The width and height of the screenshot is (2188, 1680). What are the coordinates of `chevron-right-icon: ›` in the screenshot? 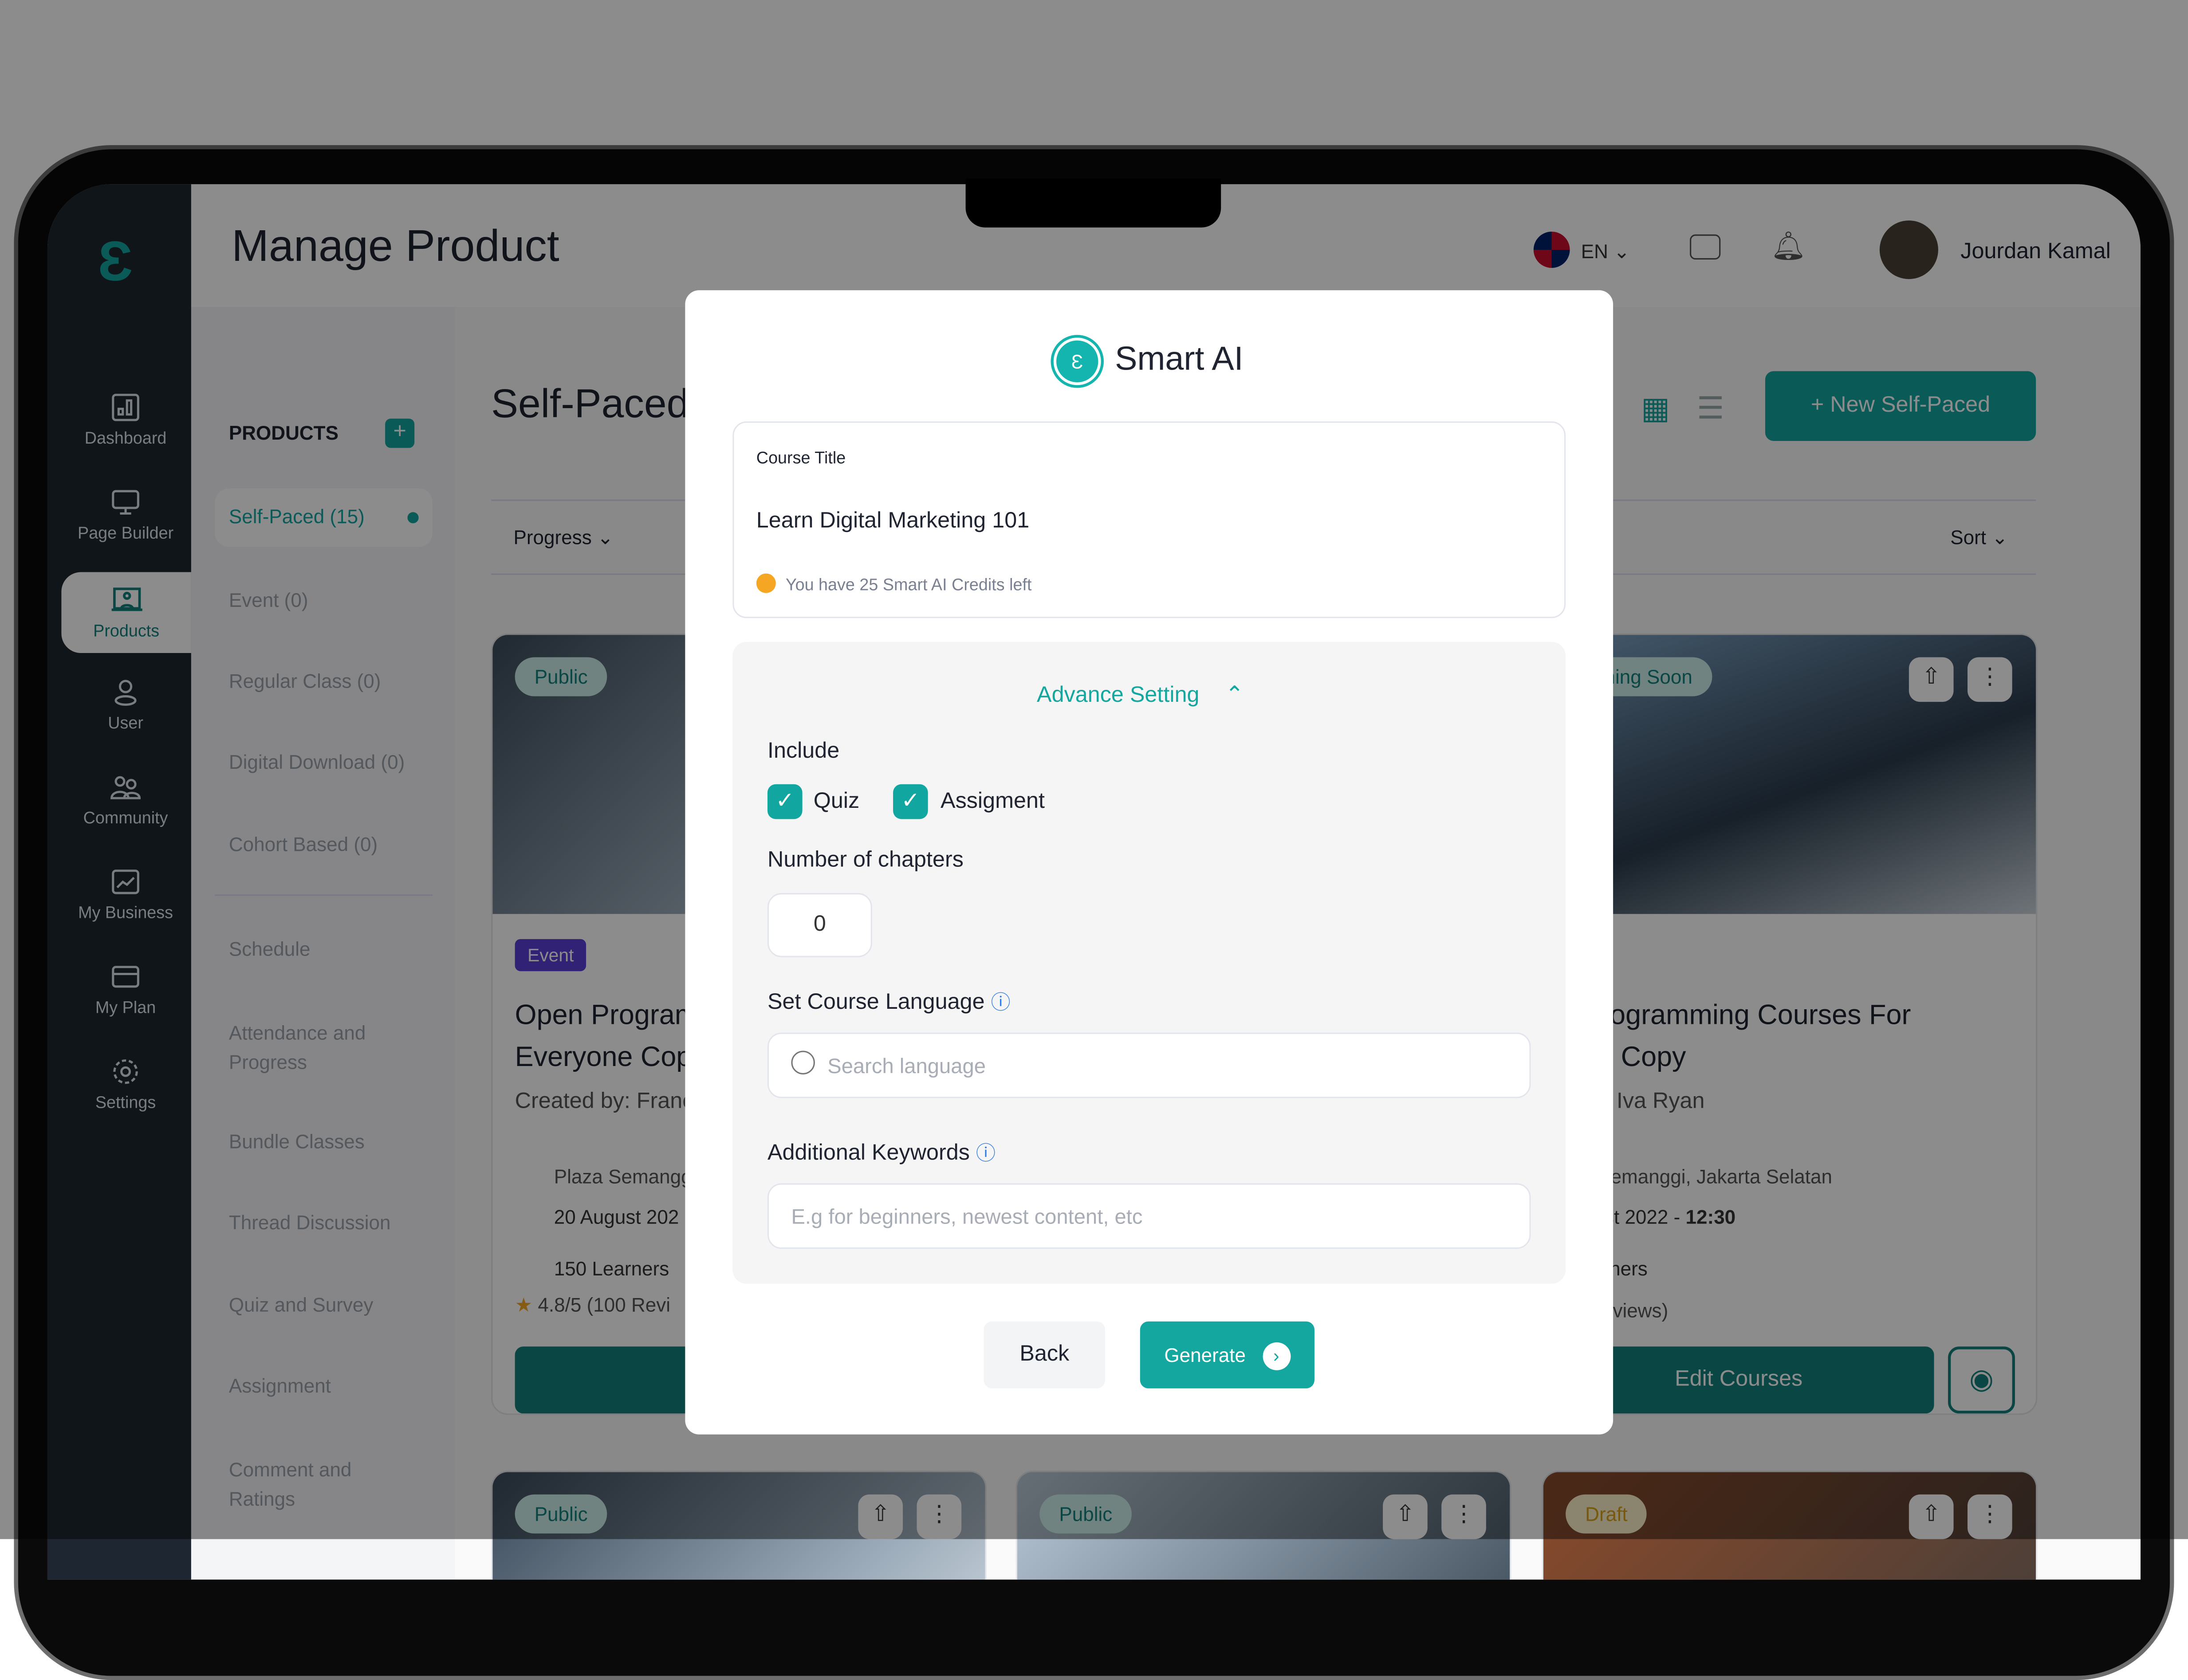 It's located at (1276, 1356).